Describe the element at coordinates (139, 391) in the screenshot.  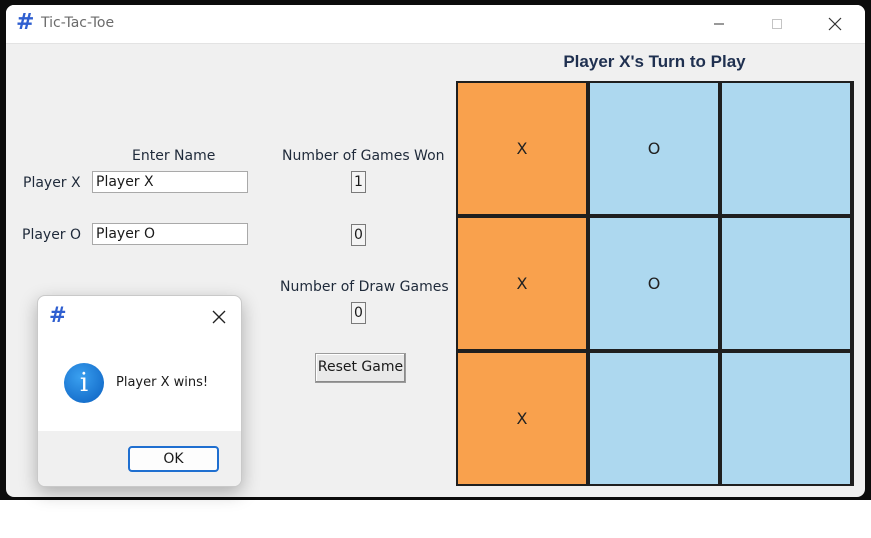
I see `message-dialog: # i Player X wins! OK` at that location.